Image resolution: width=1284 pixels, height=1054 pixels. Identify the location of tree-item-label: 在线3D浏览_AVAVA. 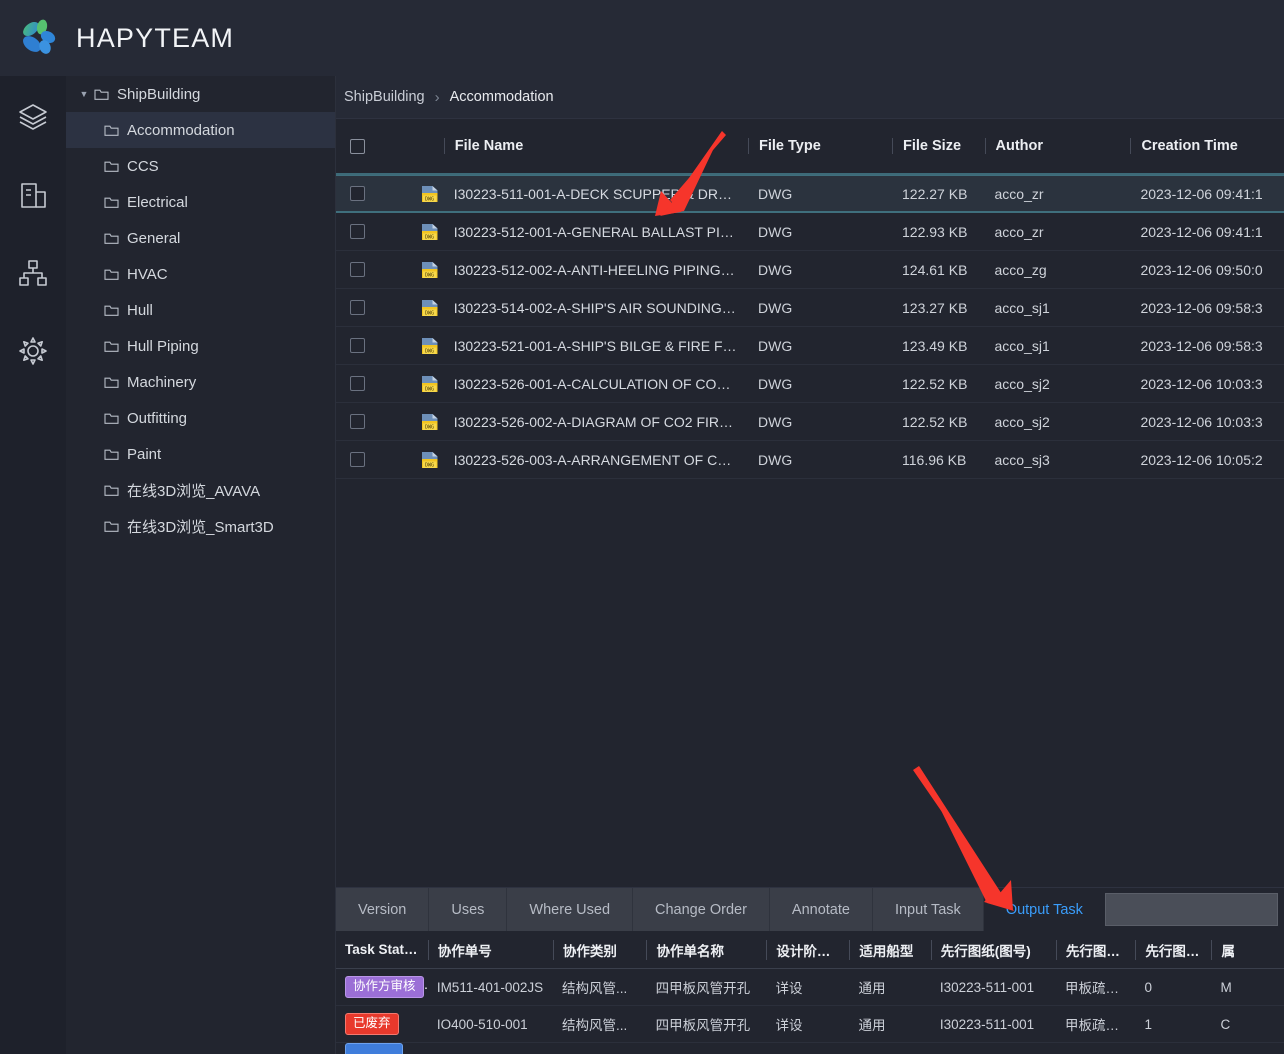
(194, 491).